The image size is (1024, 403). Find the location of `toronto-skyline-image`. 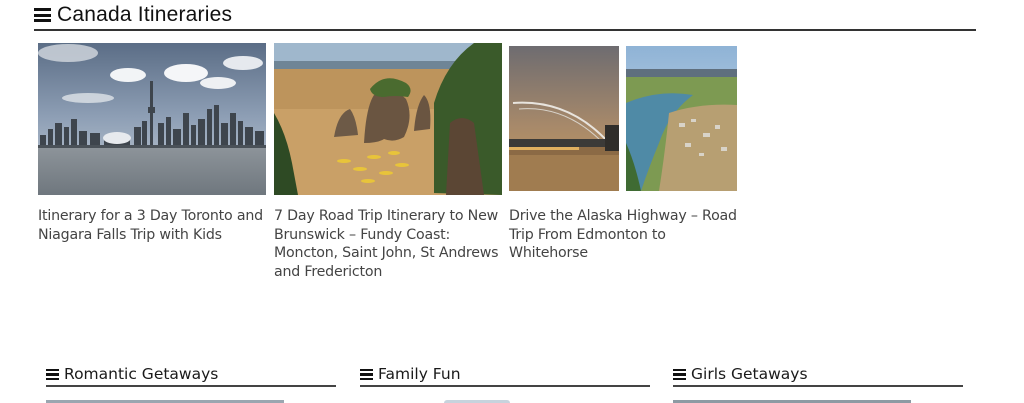

toronto-skyline-image is located at coordinates (152, 119).